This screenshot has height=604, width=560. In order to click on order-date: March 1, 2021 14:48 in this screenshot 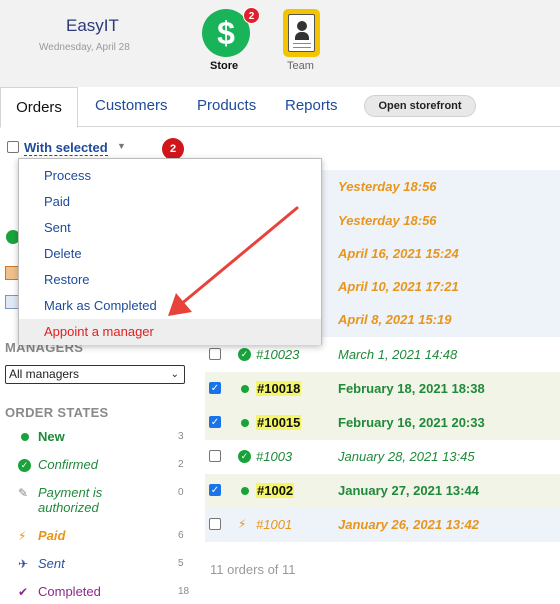, I will do `click(398, 354)`.